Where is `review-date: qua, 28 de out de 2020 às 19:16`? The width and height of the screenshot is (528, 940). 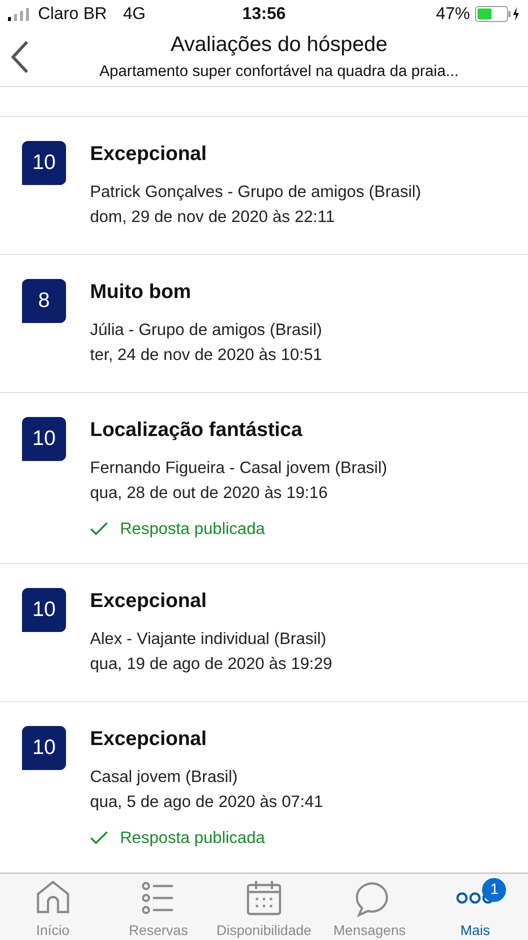 review-date: qua, 28 de out de 2020 às 19:16 is located at coordinates (209, 493).